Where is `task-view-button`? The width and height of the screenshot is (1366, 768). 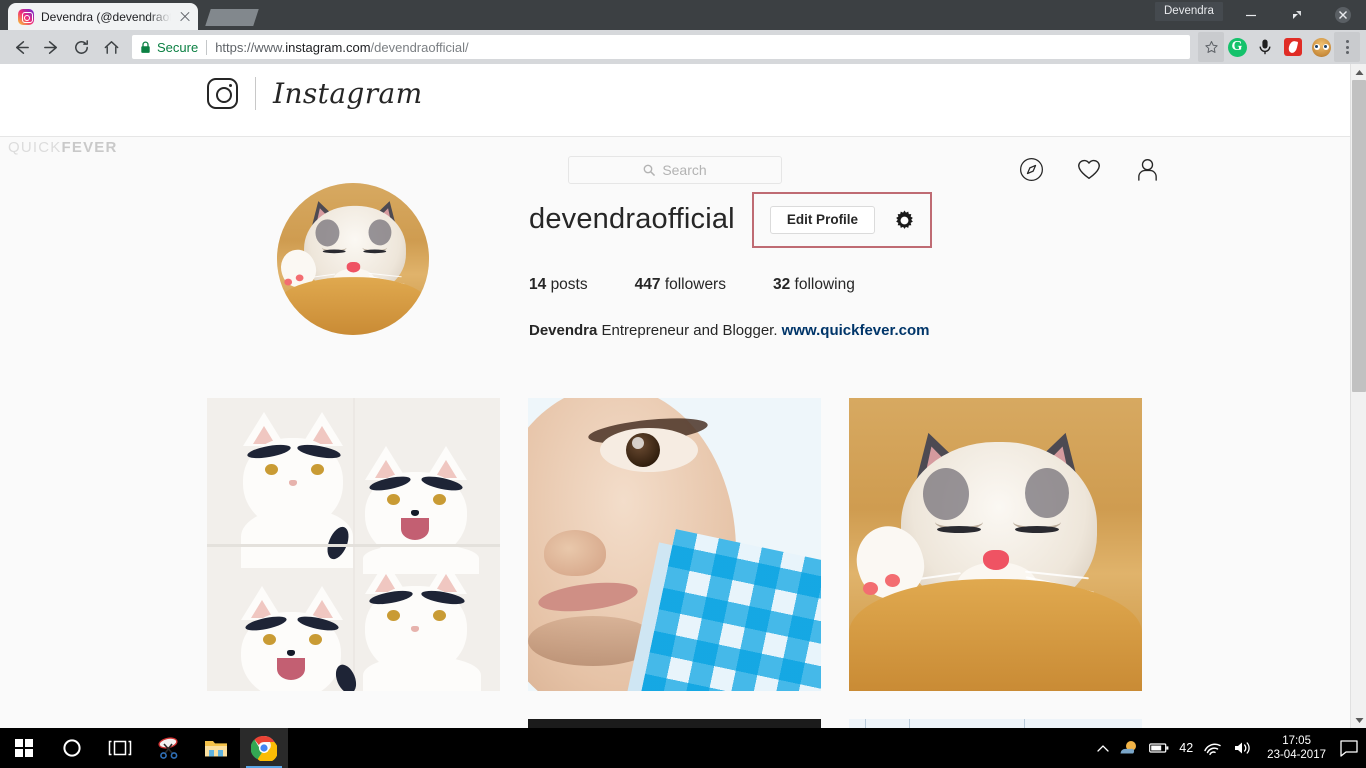
task-view-button is located at coordinates (120, 748).